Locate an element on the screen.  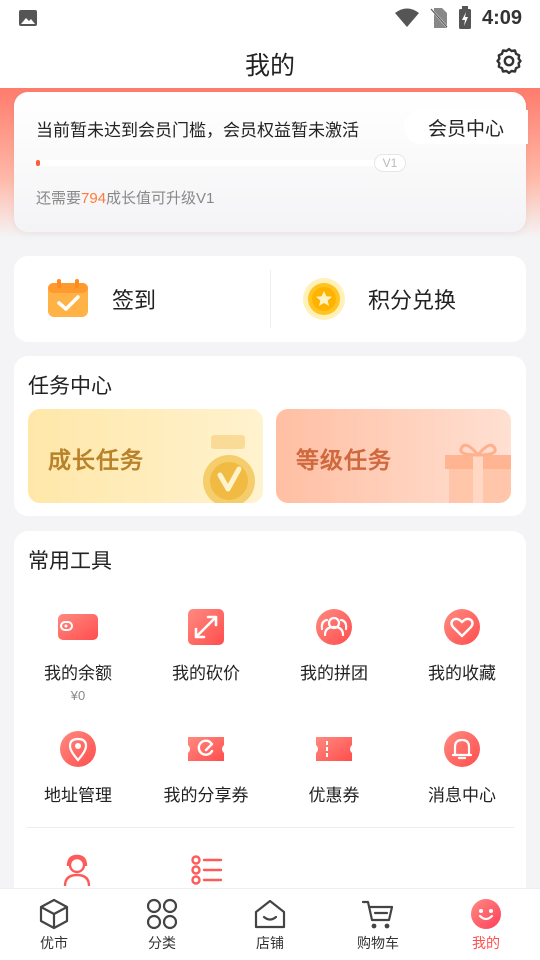
upgrade-hint: 还需要794成长值可升级V1 is located at coordinates (125, 197).